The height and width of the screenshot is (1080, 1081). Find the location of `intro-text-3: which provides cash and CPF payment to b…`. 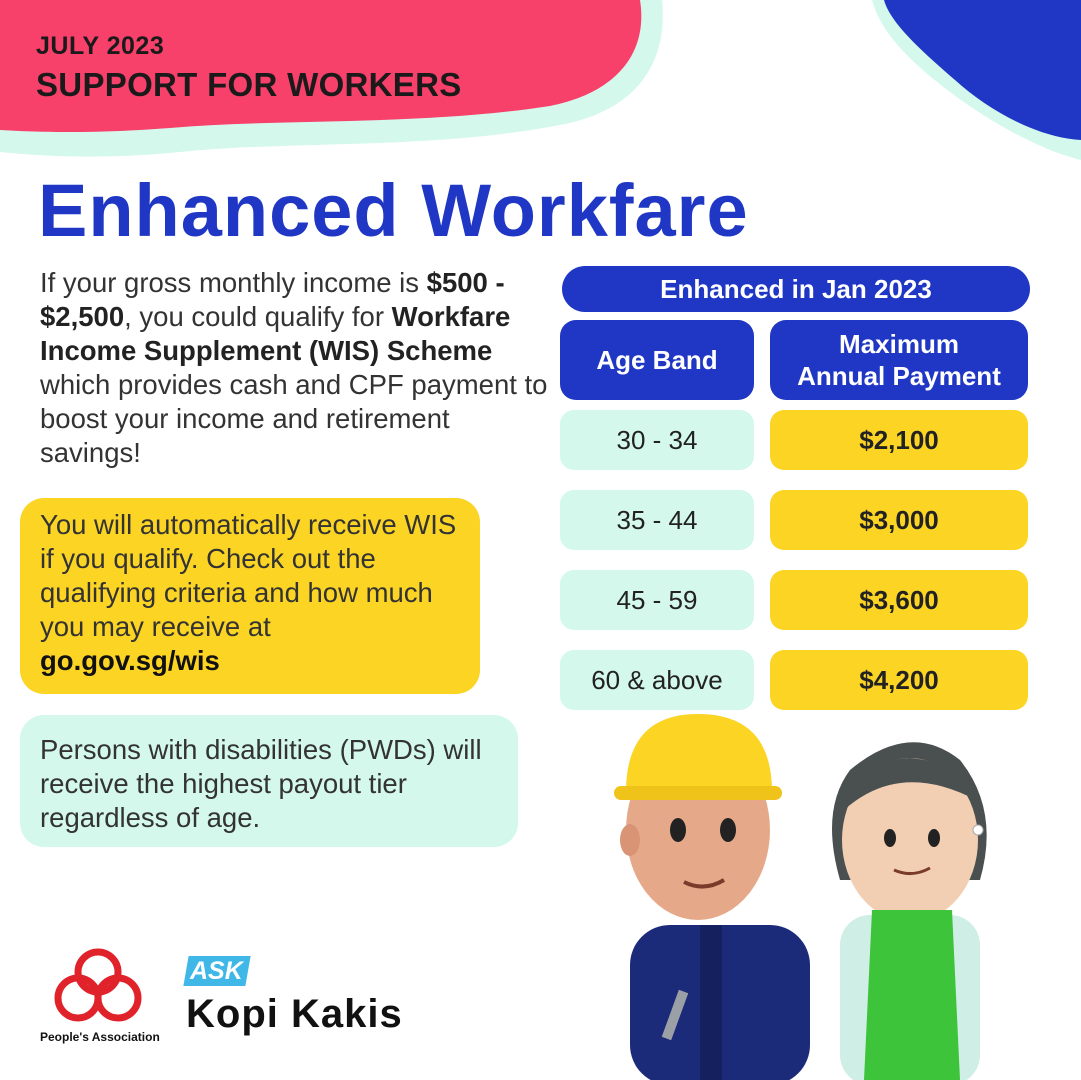

intro-text-3: which provides cash and CPF payment to b… is located at coordinates (294, 418).